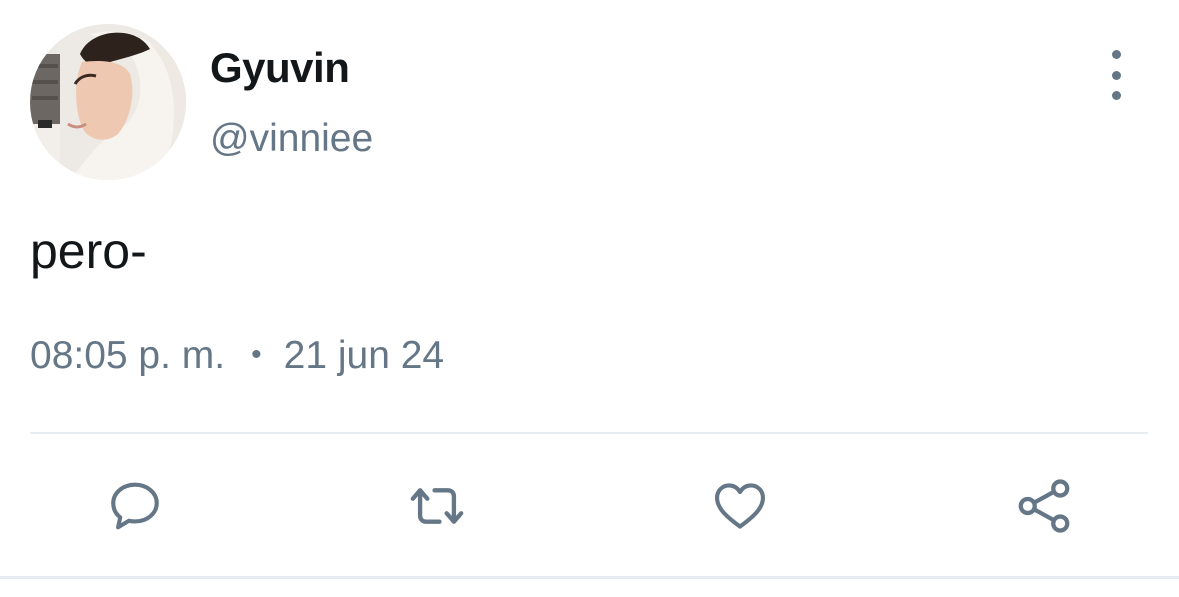 Image resolution: width=1179 pixels, height=597 pixels. I want to click on avatar-photo, so click(108, 102).